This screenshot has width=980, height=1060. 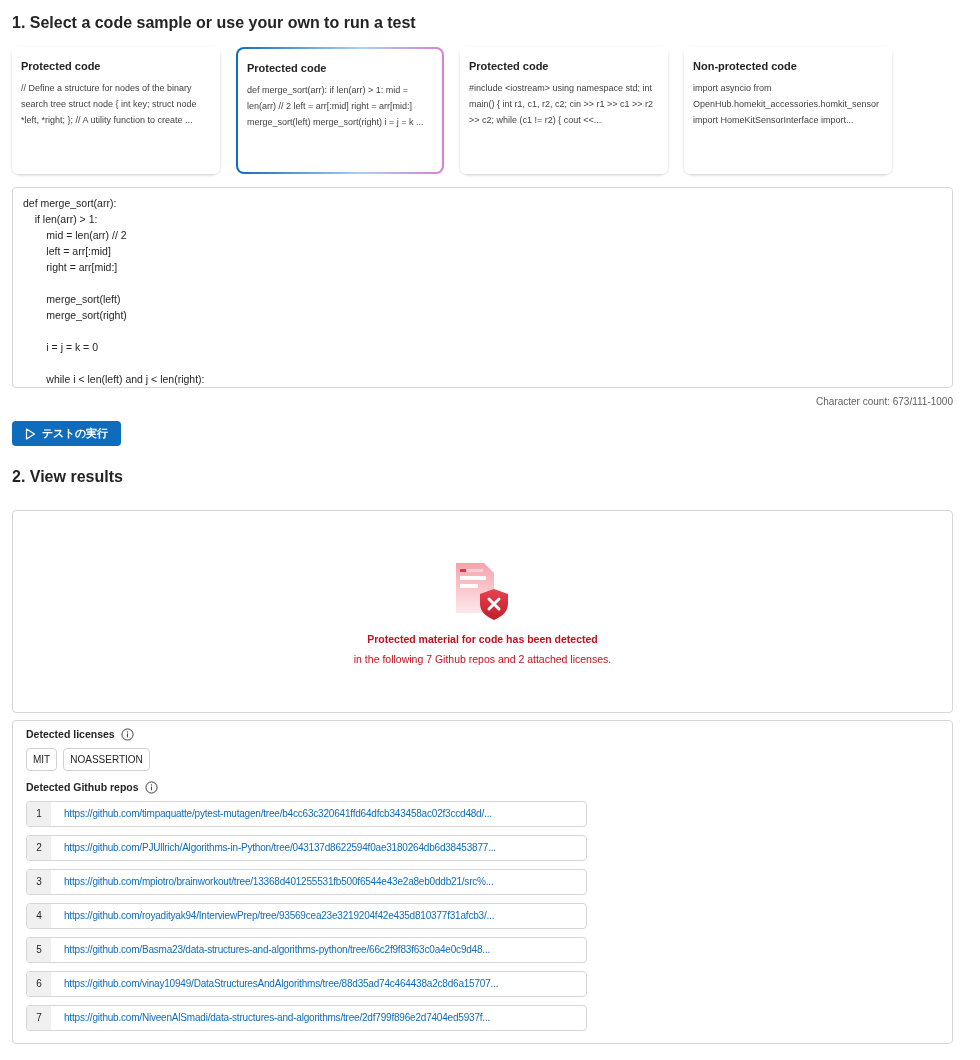 I want to click on licenses-label: Detected licenses, so click(x=70, y=734).